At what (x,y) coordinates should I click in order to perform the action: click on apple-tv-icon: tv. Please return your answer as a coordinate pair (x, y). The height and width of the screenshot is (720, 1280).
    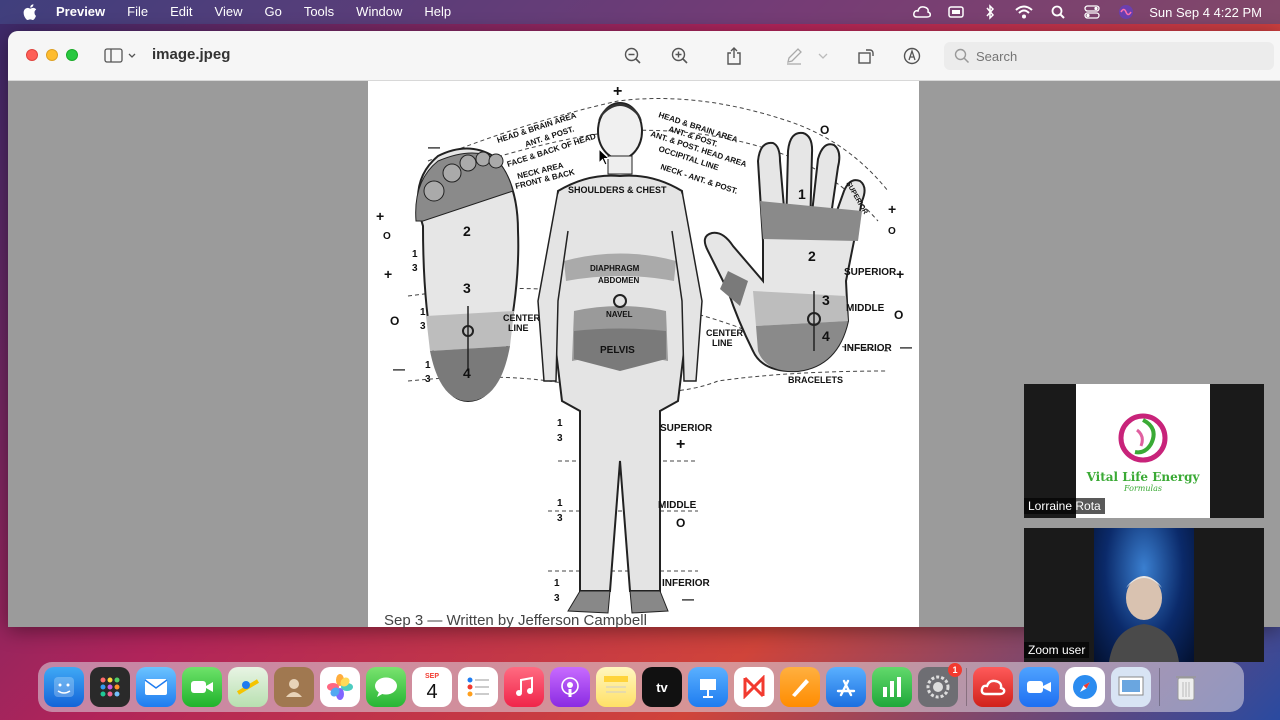
    Looking at the image, I should click on (662, 687).